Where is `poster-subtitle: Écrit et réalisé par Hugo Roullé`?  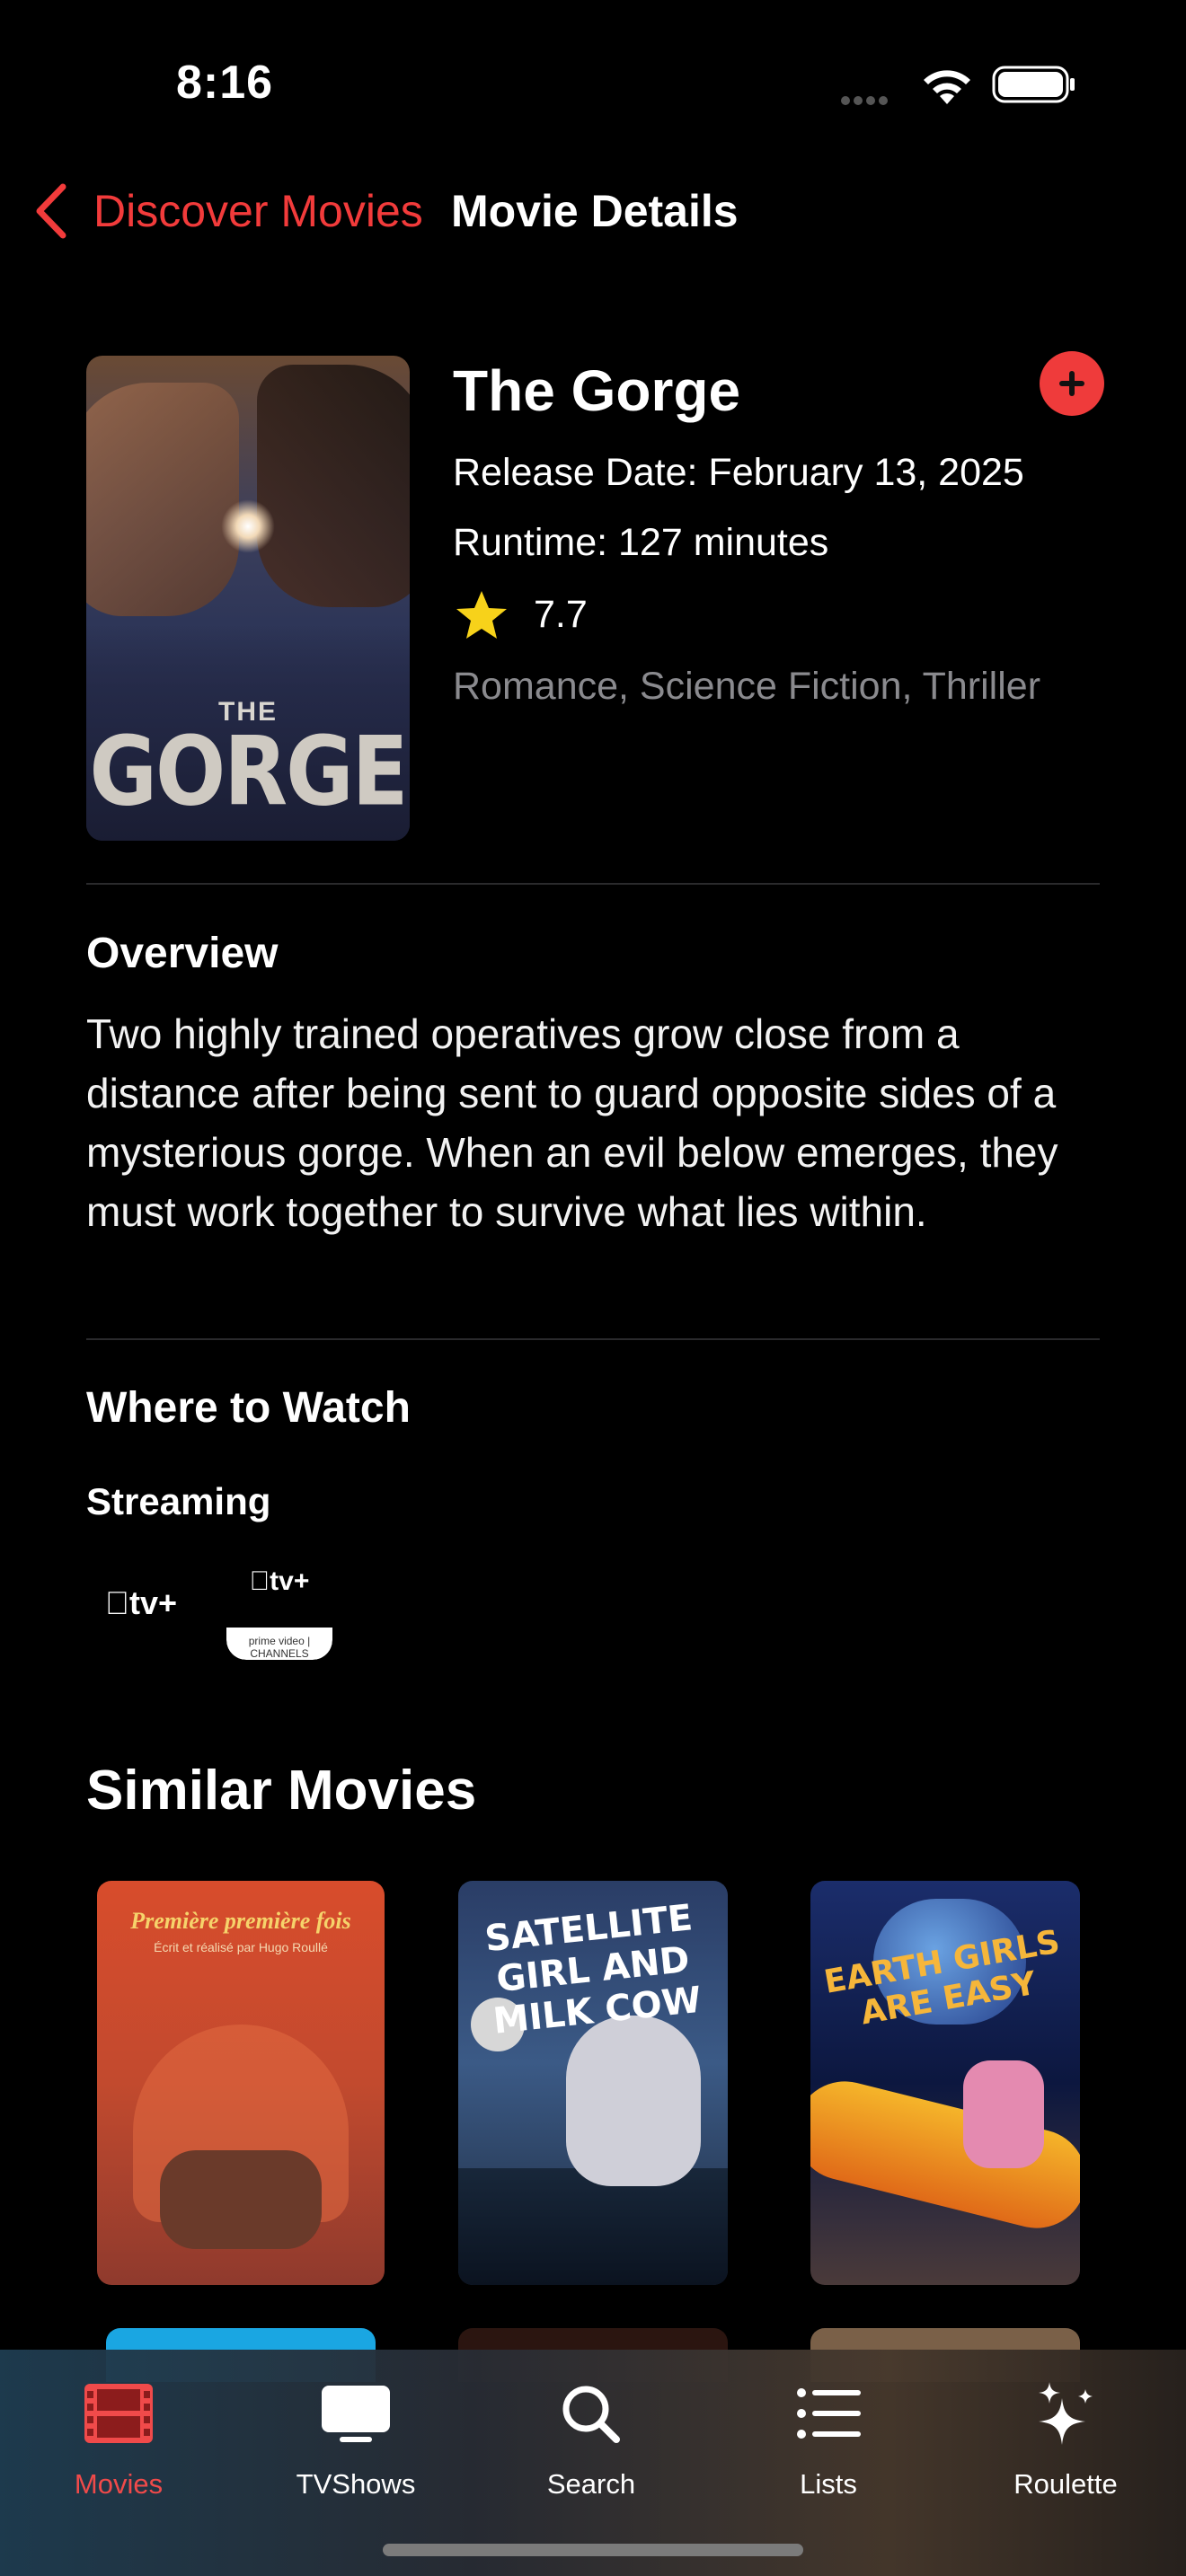
poster-subtitle: Écrit et réalisé par Hugo Roullé is located at coordinates (241, 1947).